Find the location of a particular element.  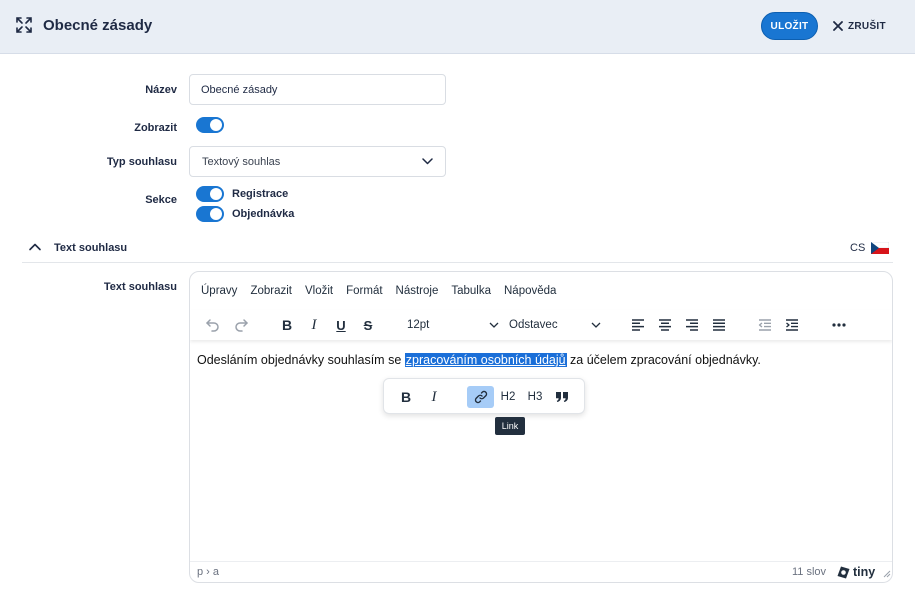

editor-toolbar: B I U S 12pt Odstavec is located at coordinates (541, 325).